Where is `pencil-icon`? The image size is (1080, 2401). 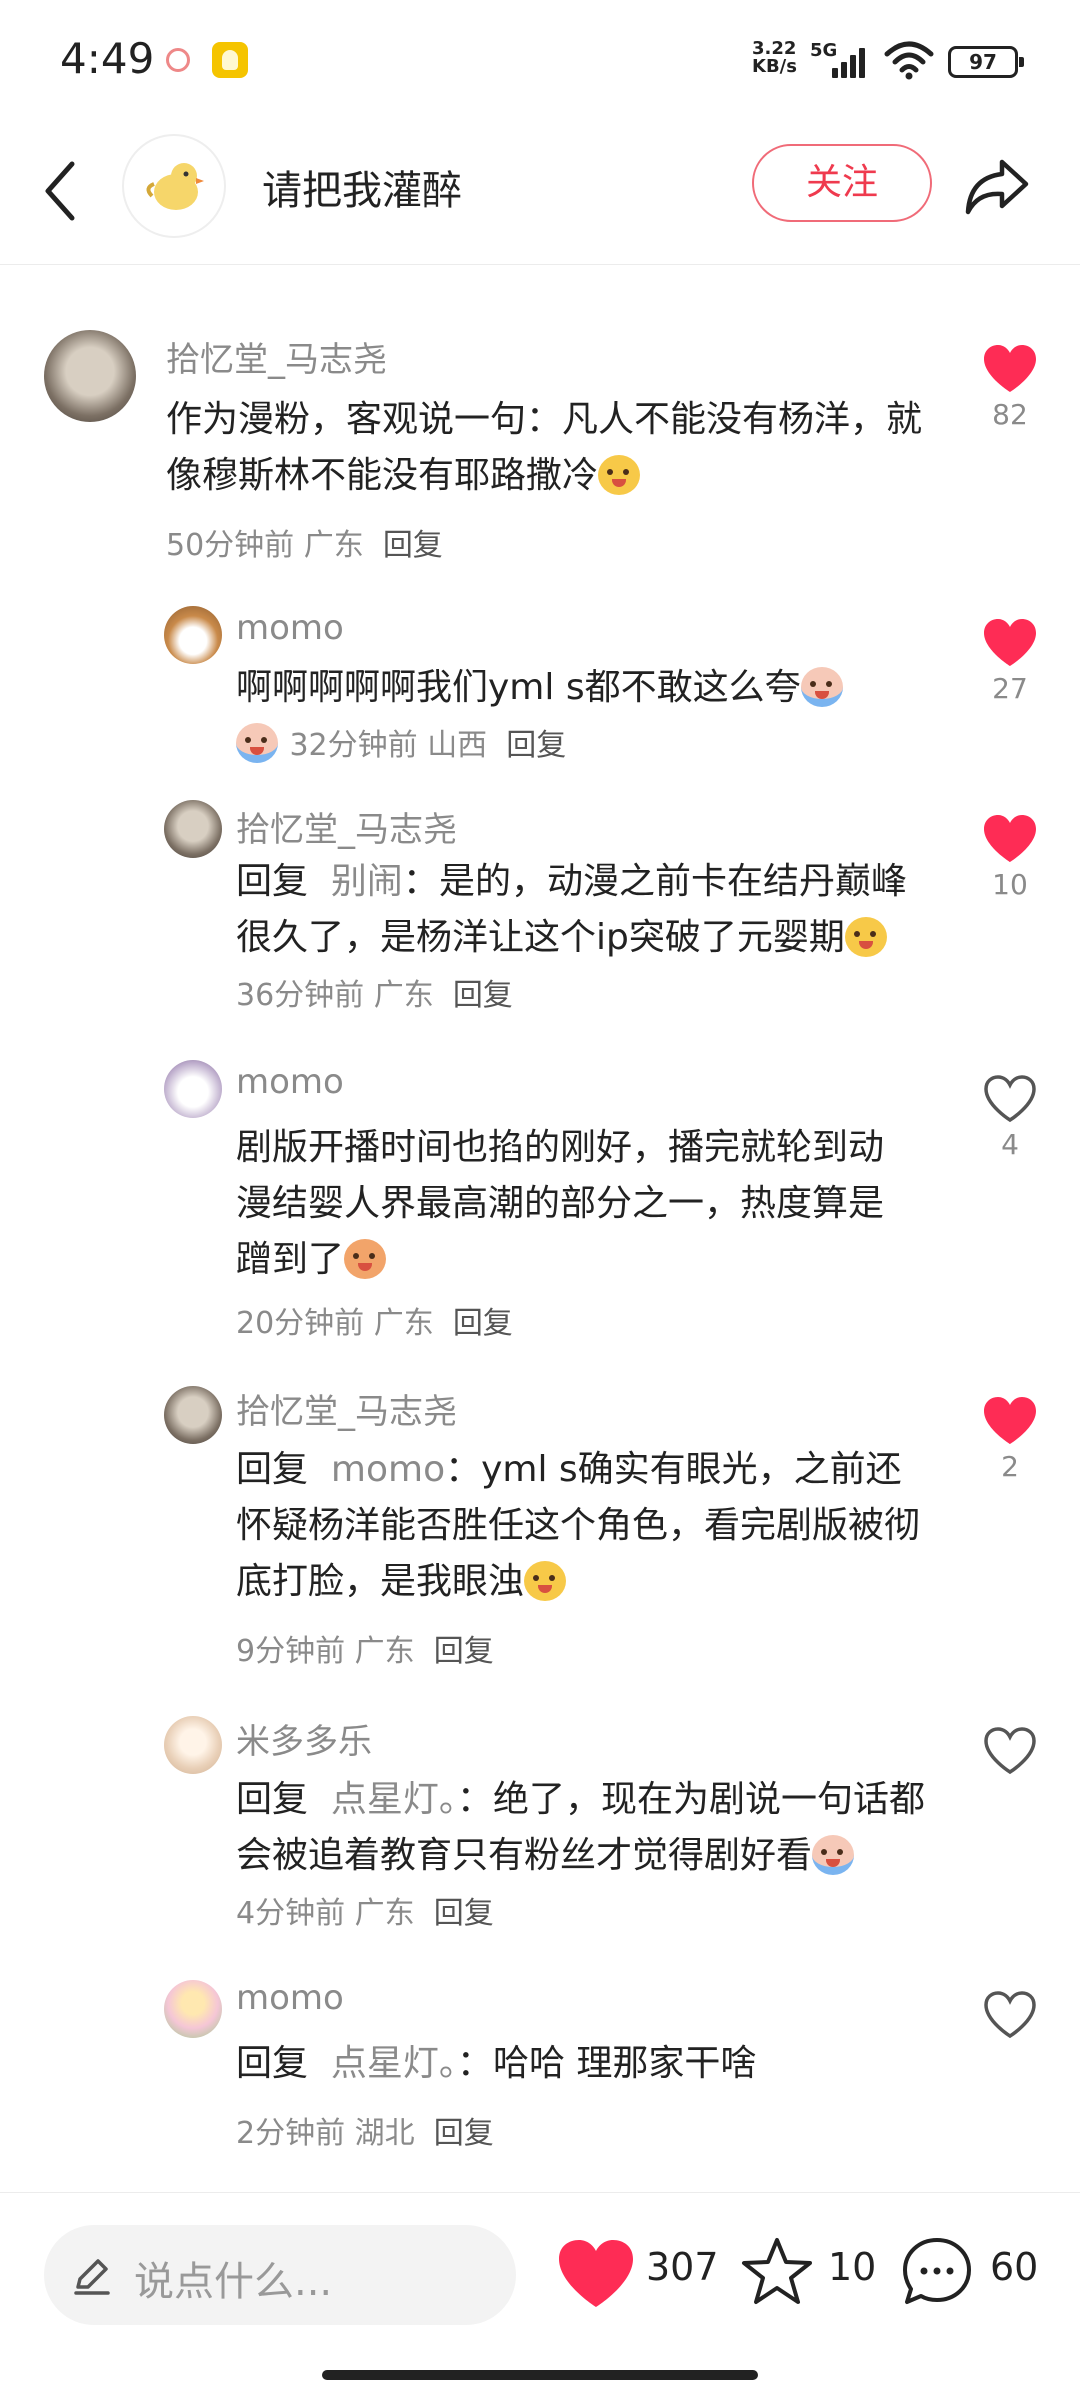
pencil-icon is located at coordinates (92, 2277).